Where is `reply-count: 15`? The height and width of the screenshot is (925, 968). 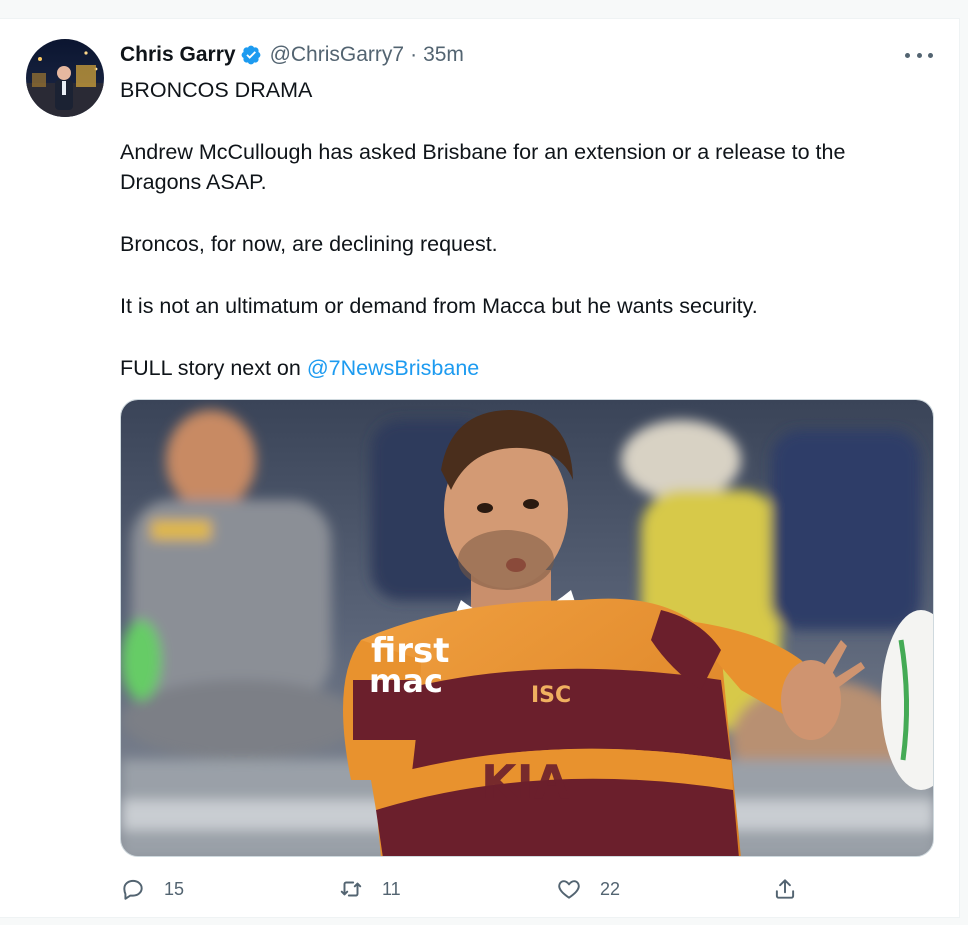 reply-count: 15 is located at coordinates (174, 888).